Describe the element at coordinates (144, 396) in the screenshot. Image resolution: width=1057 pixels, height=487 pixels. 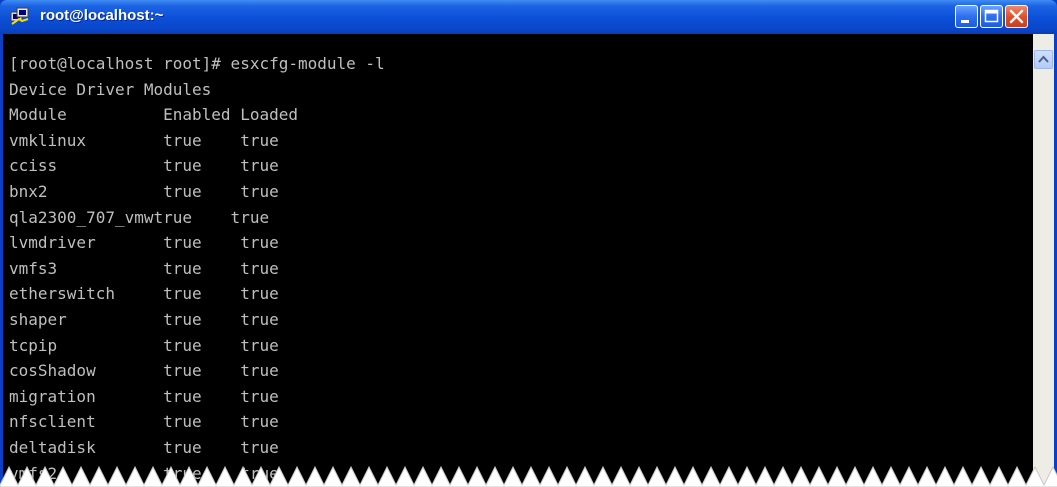
I see `terminal-line: migration true true` at that location.